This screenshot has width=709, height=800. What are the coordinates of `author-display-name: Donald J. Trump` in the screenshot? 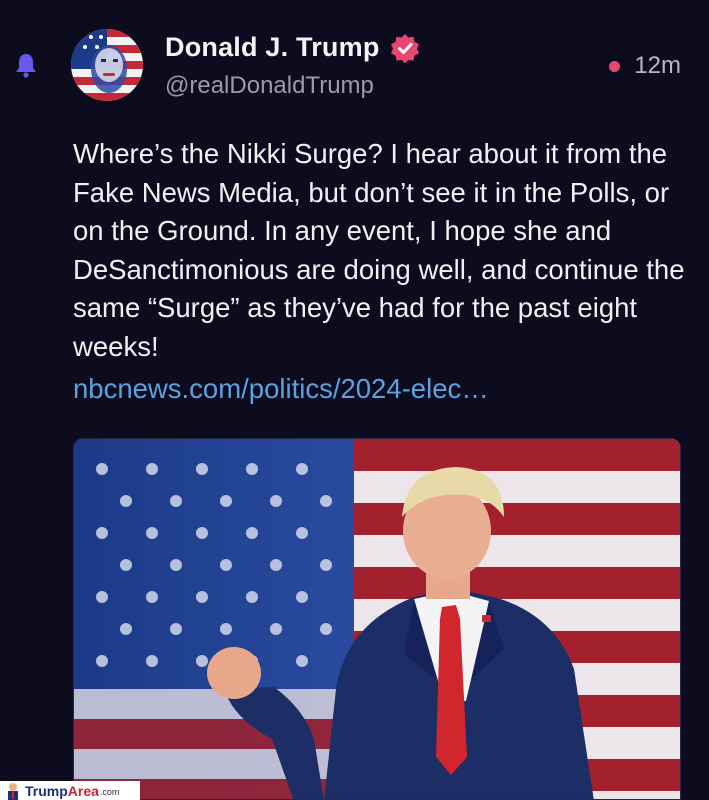 It's located at (272, 47).